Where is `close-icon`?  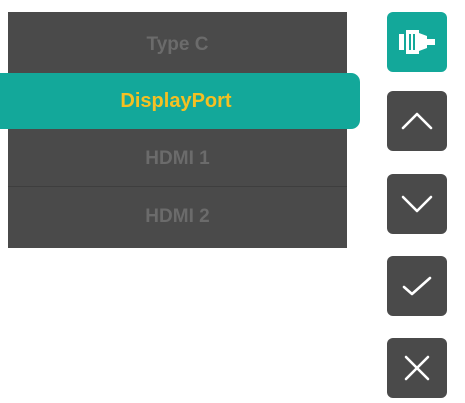
close-icon is located at coordinates (417, 368).